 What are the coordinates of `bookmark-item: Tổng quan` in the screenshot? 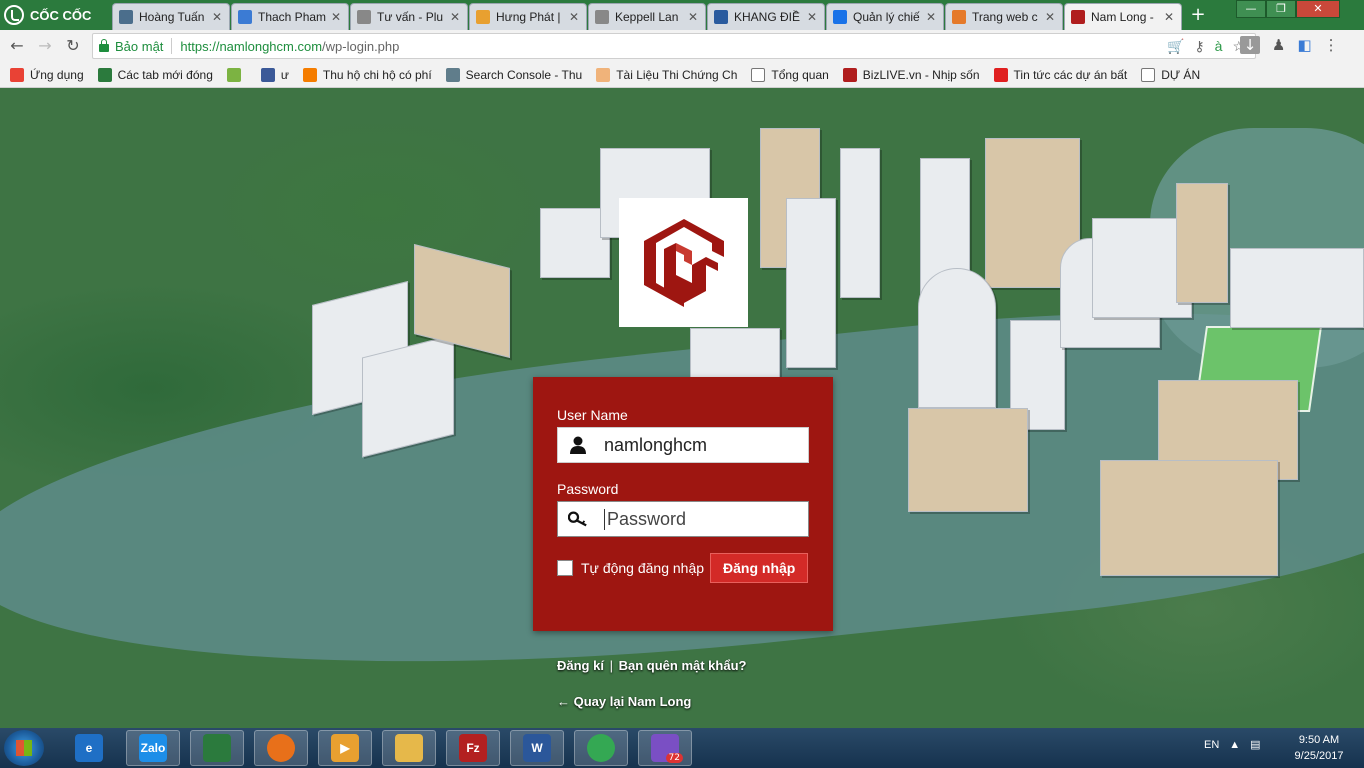 It's located at (790, 74).